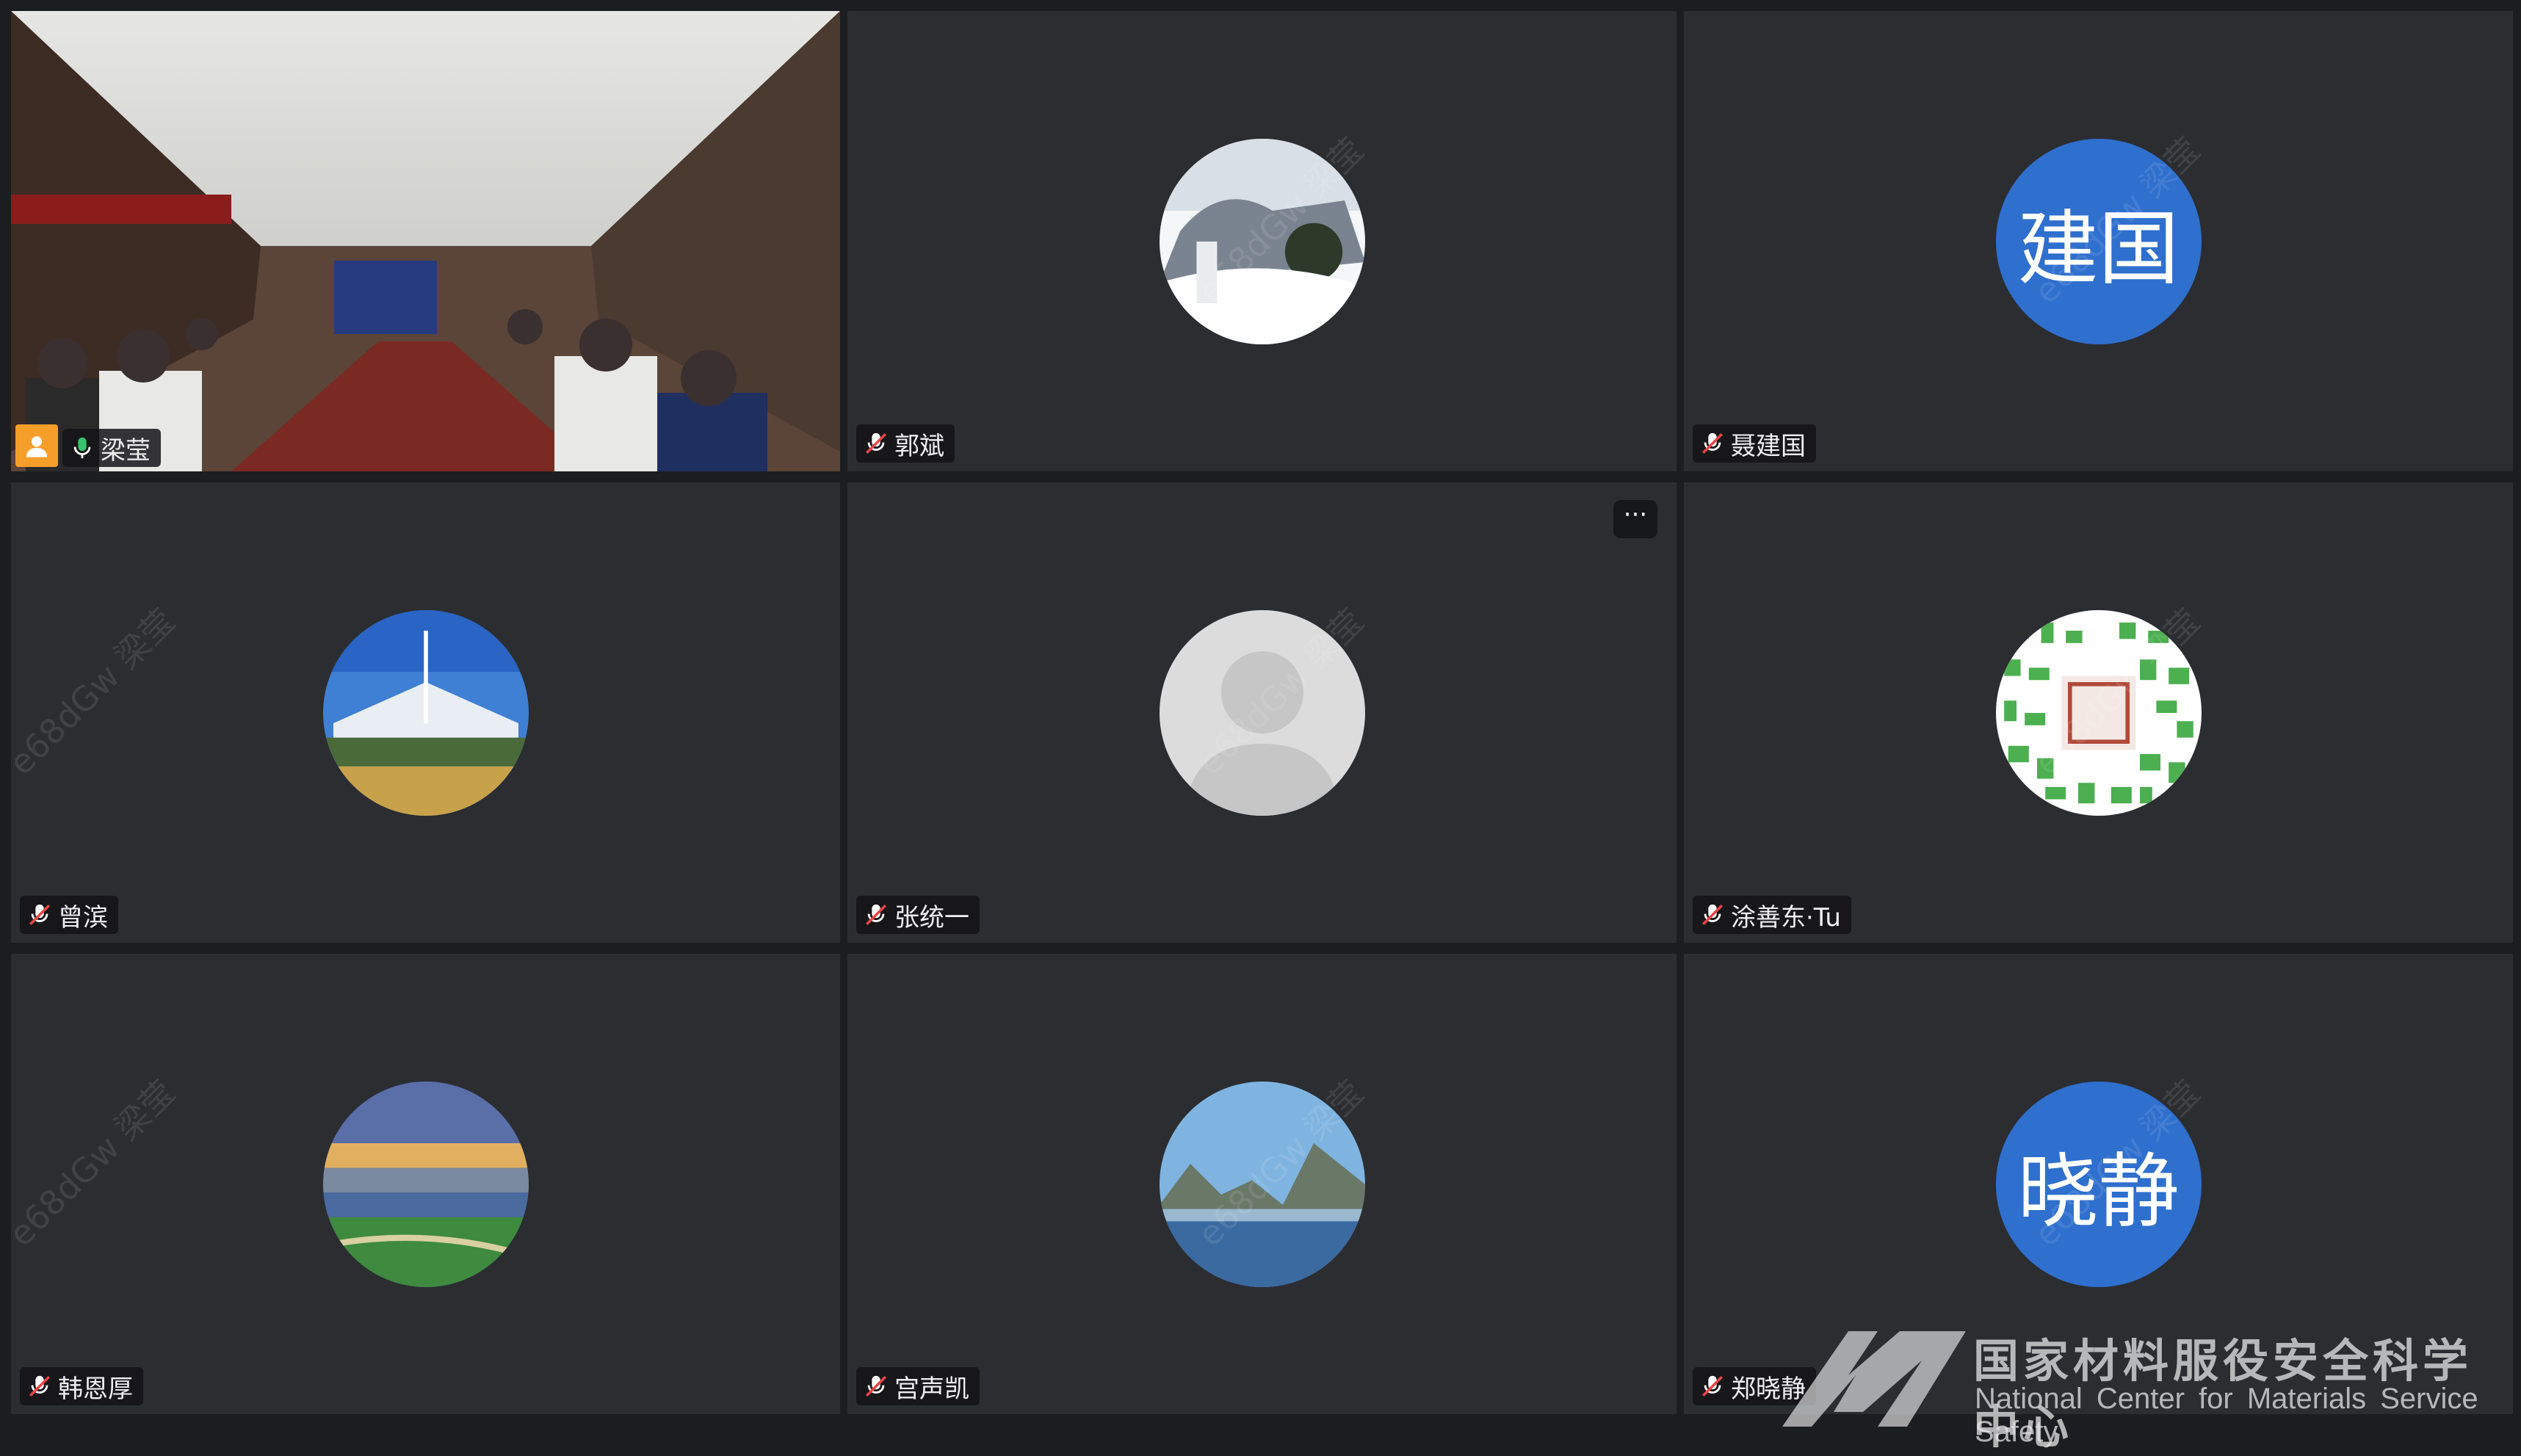 The image size is (2521, 1456). Describe the element at coordinates (126, 450) in the screenshot. I see `participant-name: 梁莹` at that location.